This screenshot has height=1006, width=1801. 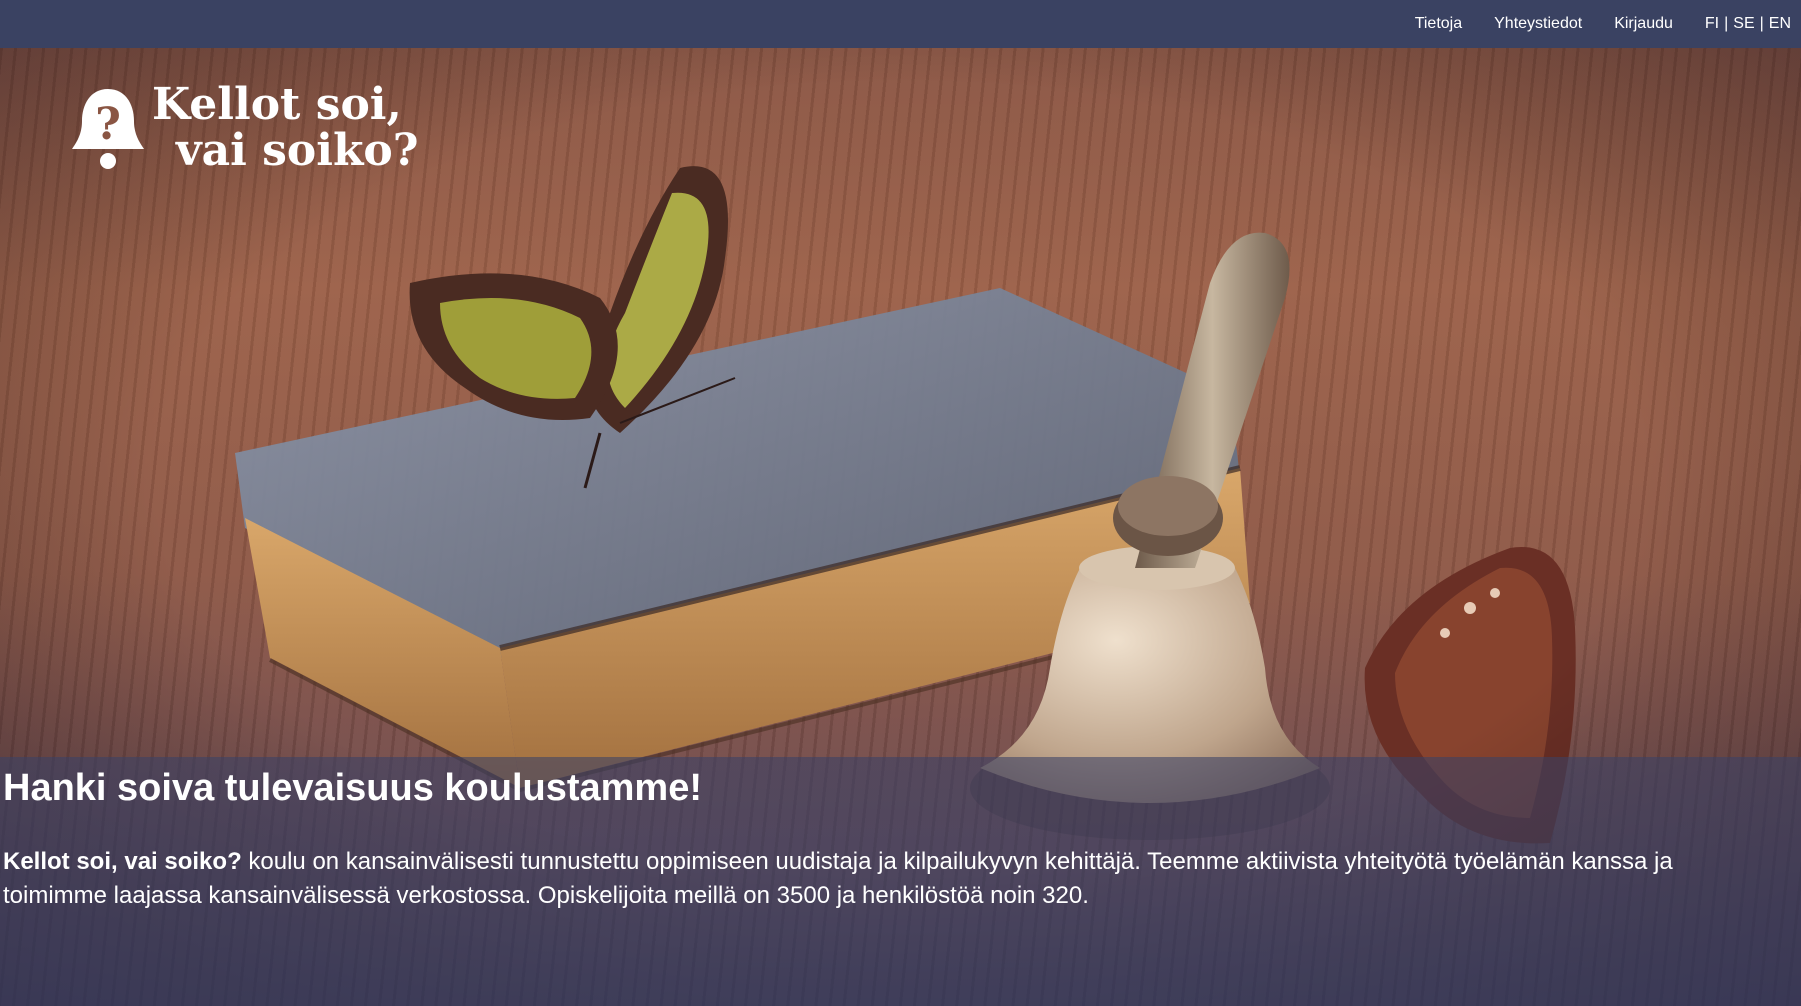 What do you see at coordinates (1780, 24) in the screenshot?
I see `lang-en-link: EN` at bounding box center [1780, 24].